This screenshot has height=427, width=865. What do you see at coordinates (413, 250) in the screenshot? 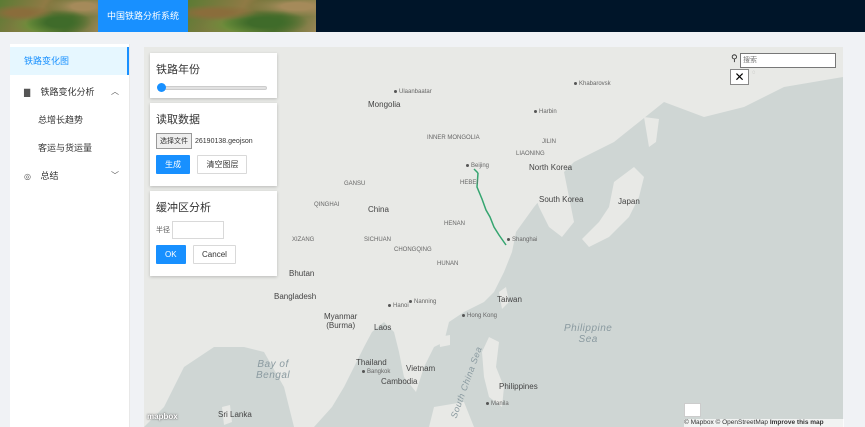
I see `label-chongqing: CHONGQING` at bounding box center [413, 250].